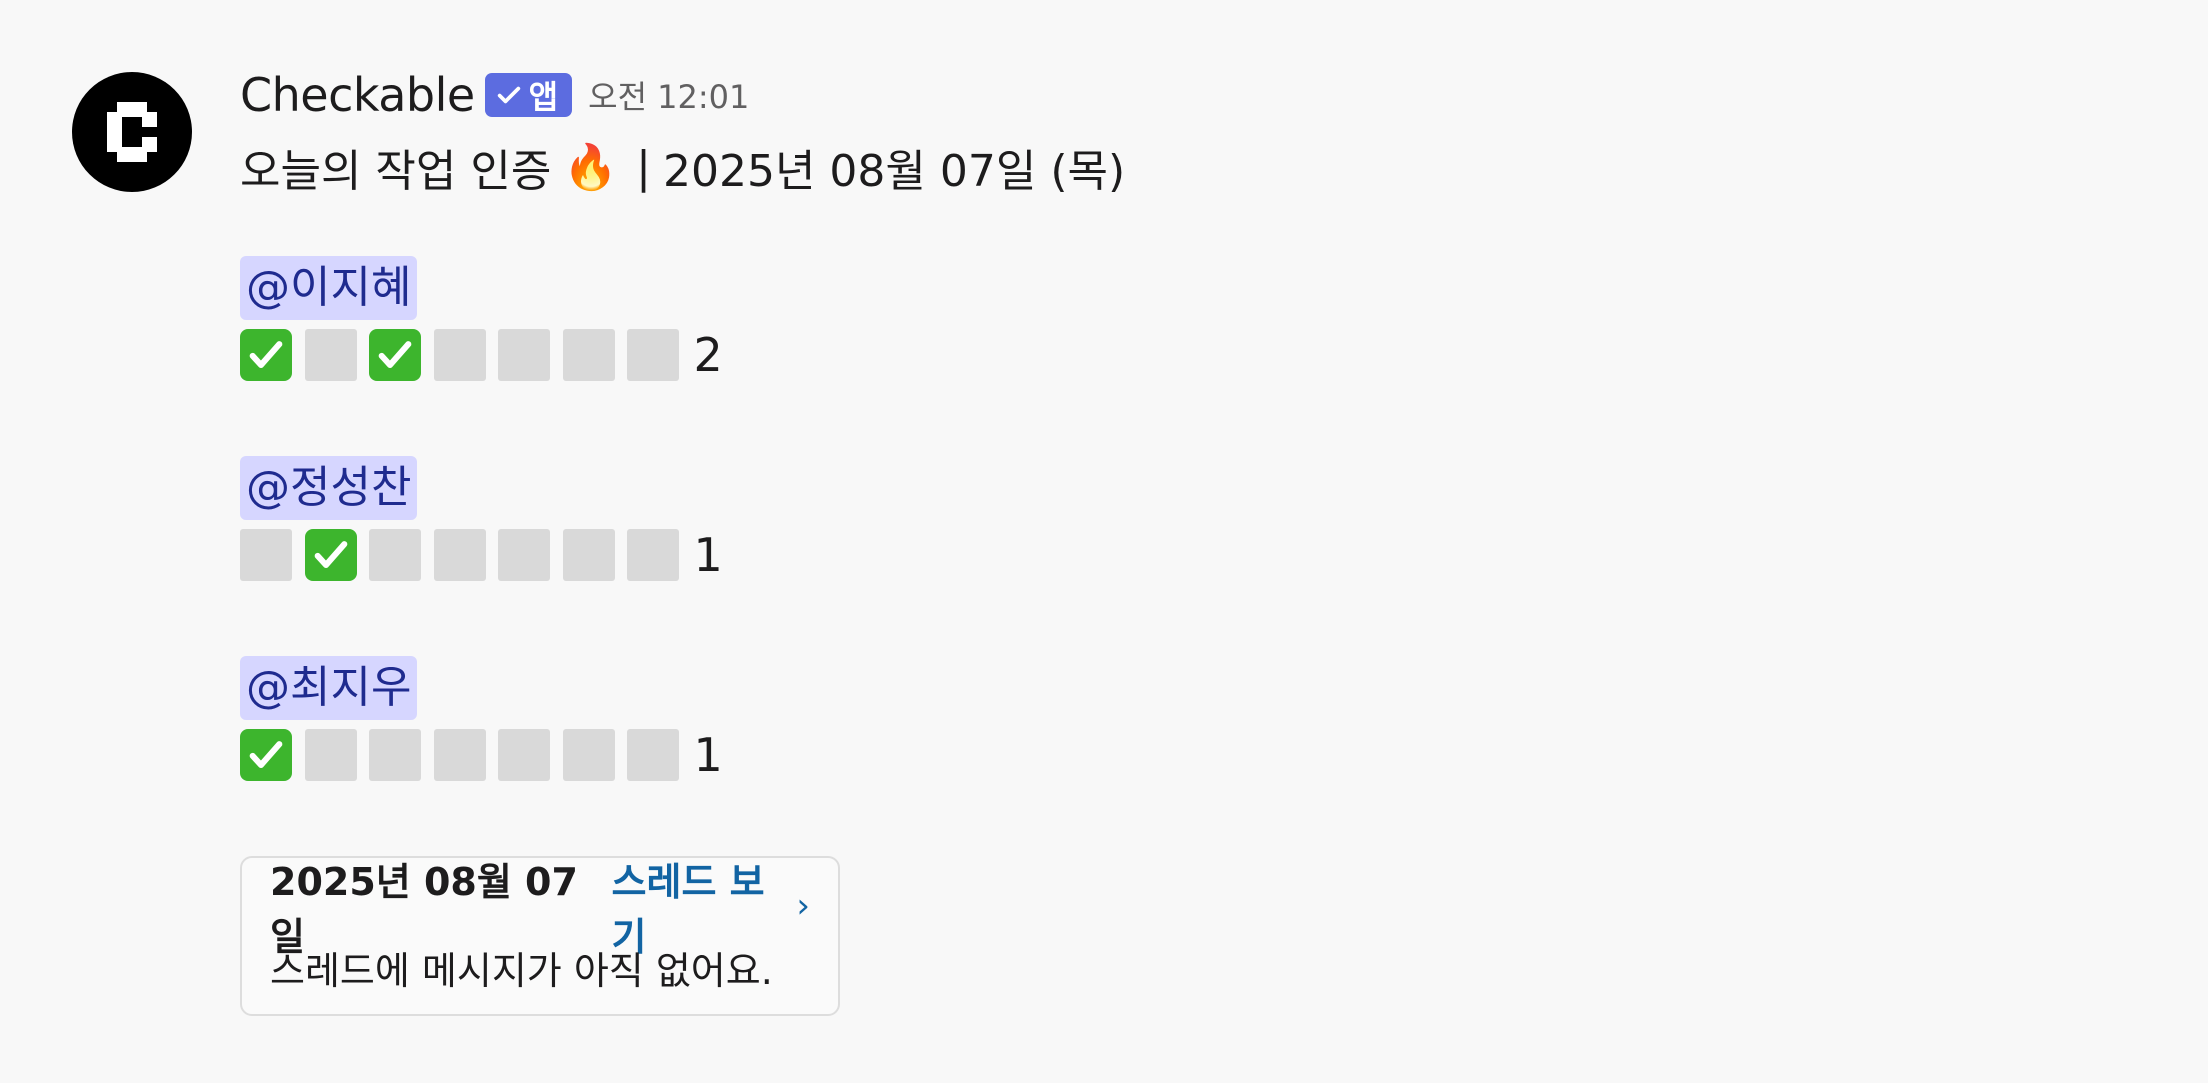 The image size is (2208, 1083). Describe the element at coordinates (329, 688) in the screenshot. I see `user-mention: @최지우` at that location.